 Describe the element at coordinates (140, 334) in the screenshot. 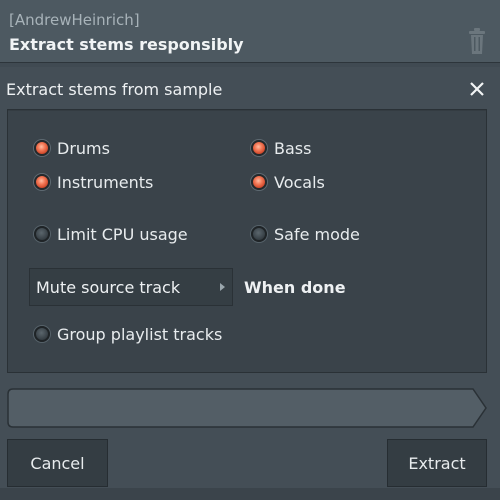

I see `option-group-playlist-label: Group playlist tracks` at that location.